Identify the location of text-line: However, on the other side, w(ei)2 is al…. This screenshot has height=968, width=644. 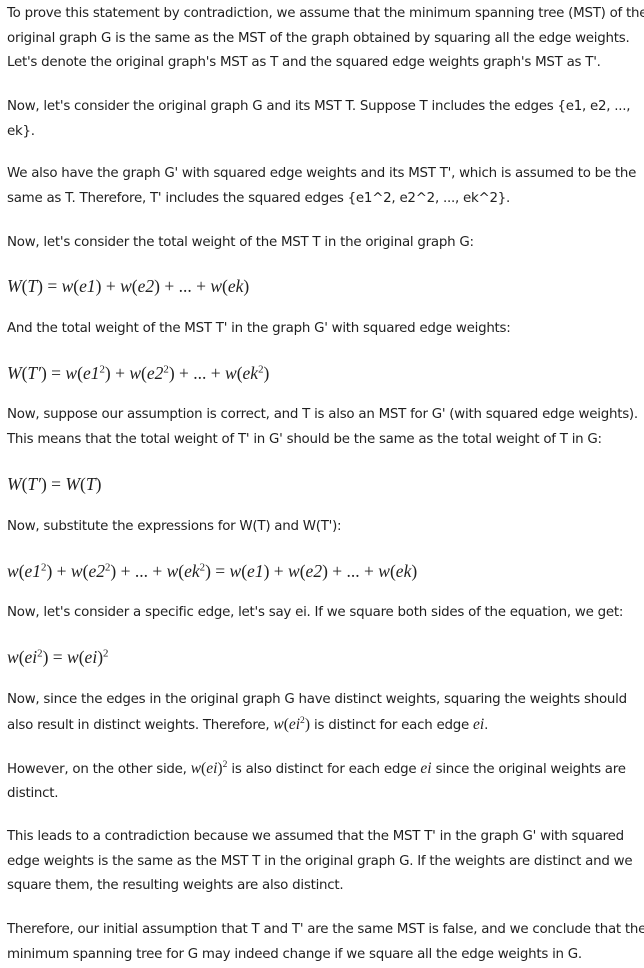
(316, 768).